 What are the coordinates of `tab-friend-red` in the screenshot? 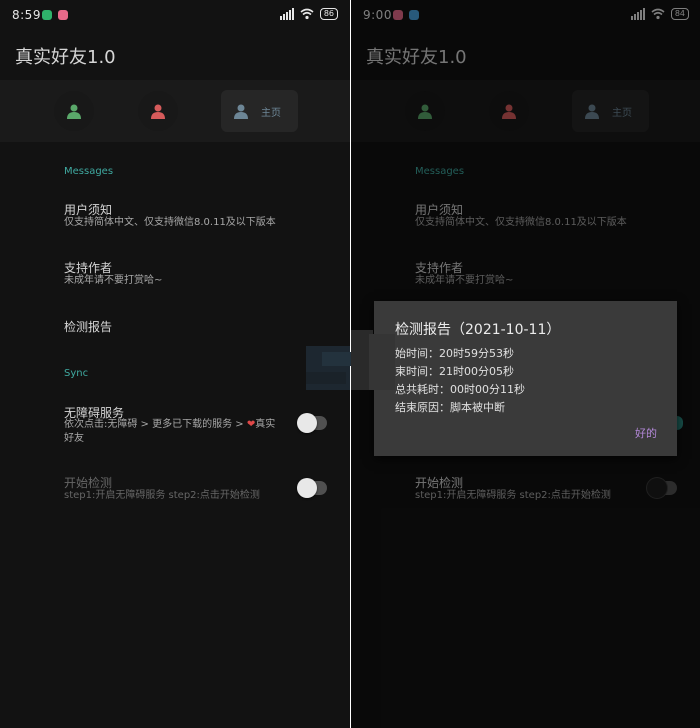 It's located at (158, 111).